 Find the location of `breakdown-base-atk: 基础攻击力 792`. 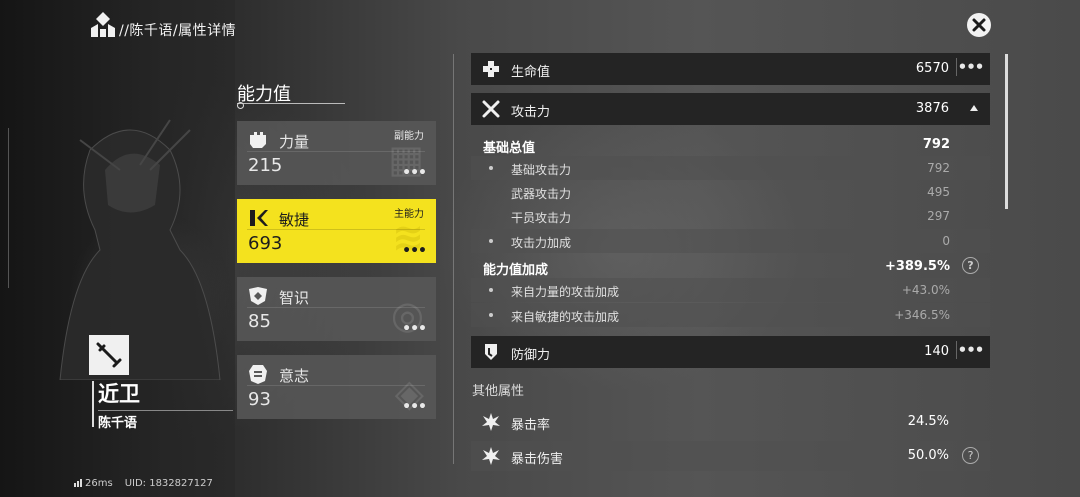

breakdown-base-atk: 基础攻击力 792 is located at coordinates (730, 168).